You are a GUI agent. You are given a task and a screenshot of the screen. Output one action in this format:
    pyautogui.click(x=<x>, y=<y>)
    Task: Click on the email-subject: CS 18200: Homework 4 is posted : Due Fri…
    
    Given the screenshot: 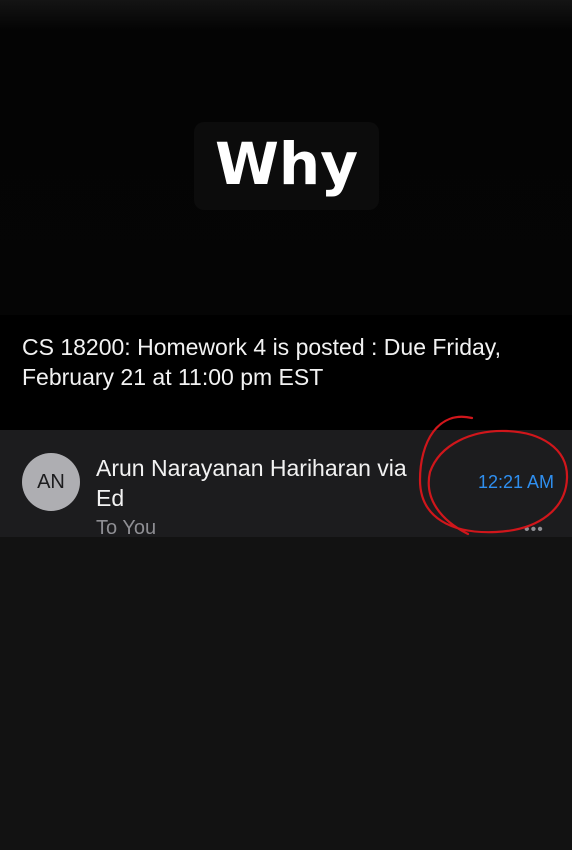 What is the action you would take?
    pyautogui.click(x=261, y=362)
    